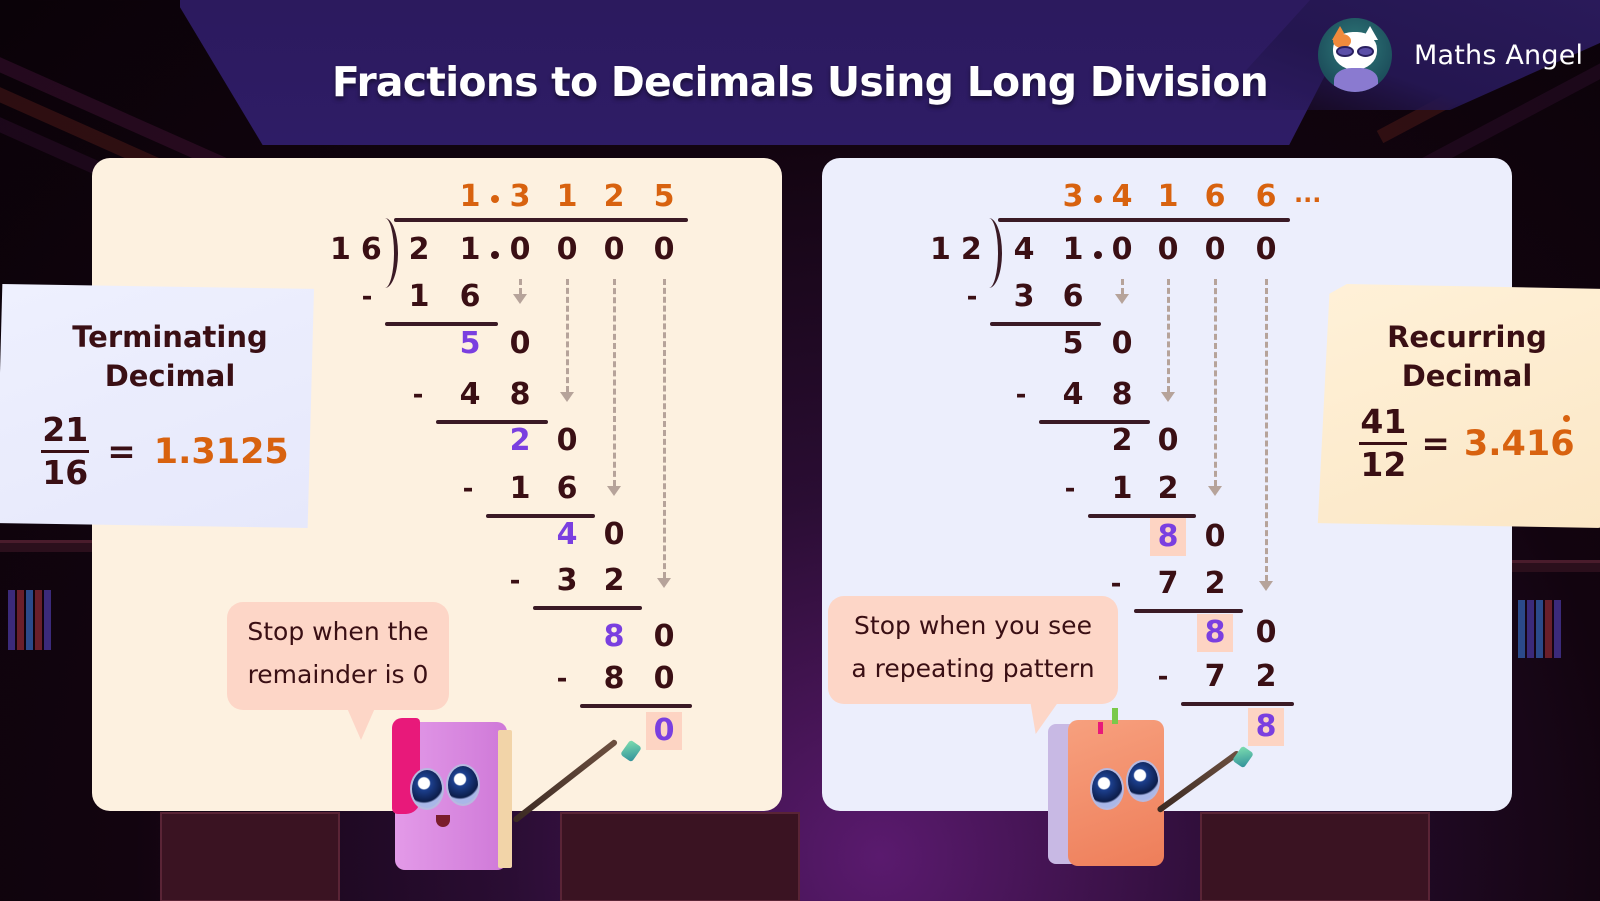 The width and height of the screenshot is (1600, 901). I want to click on quotient-digit: 6, so click(1266, 196).